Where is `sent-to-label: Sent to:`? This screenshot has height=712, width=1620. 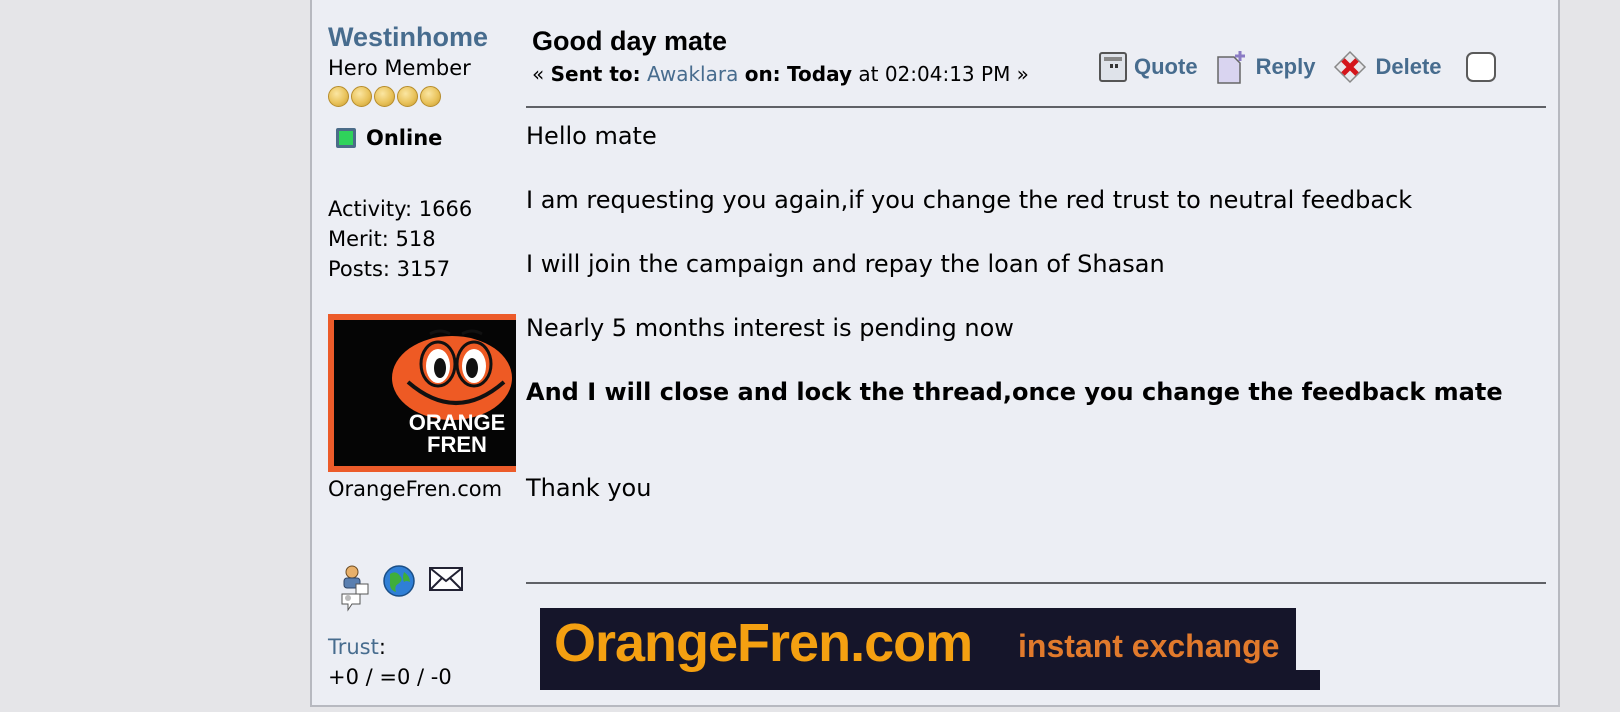
sent-to-label: Sent to: is located at coordinates (595, 74).